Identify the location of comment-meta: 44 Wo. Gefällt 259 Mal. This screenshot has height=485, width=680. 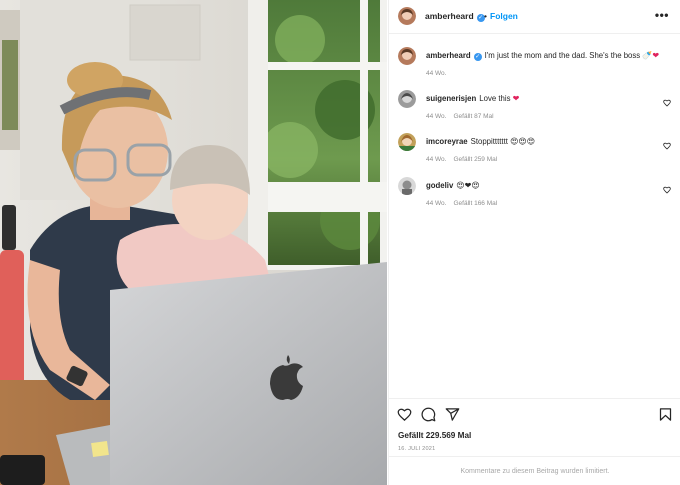
(465, 159).